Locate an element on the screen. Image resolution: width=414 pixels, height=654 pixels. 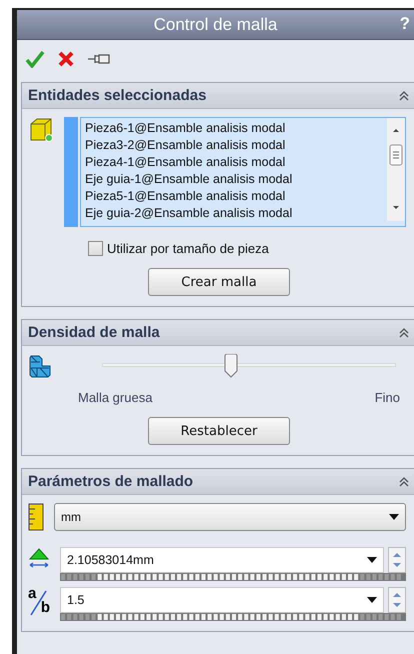
section-title: Parámetros de mallado is located at coordinates (111, 481).